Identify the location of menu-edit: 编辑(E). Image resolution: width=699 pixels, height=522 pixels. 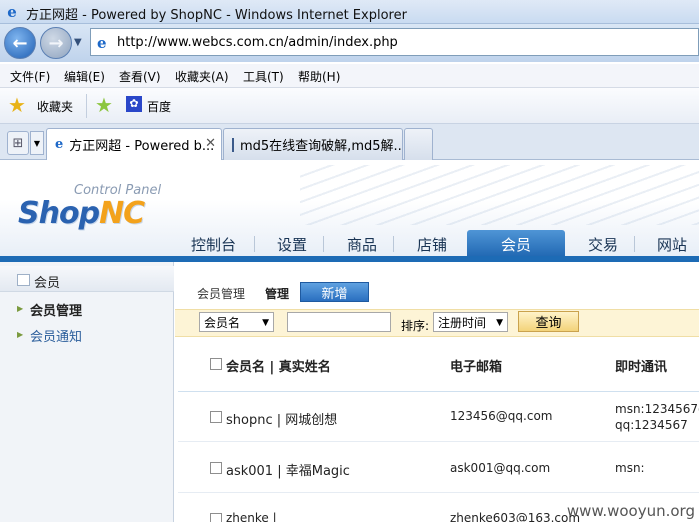
(84, 76).